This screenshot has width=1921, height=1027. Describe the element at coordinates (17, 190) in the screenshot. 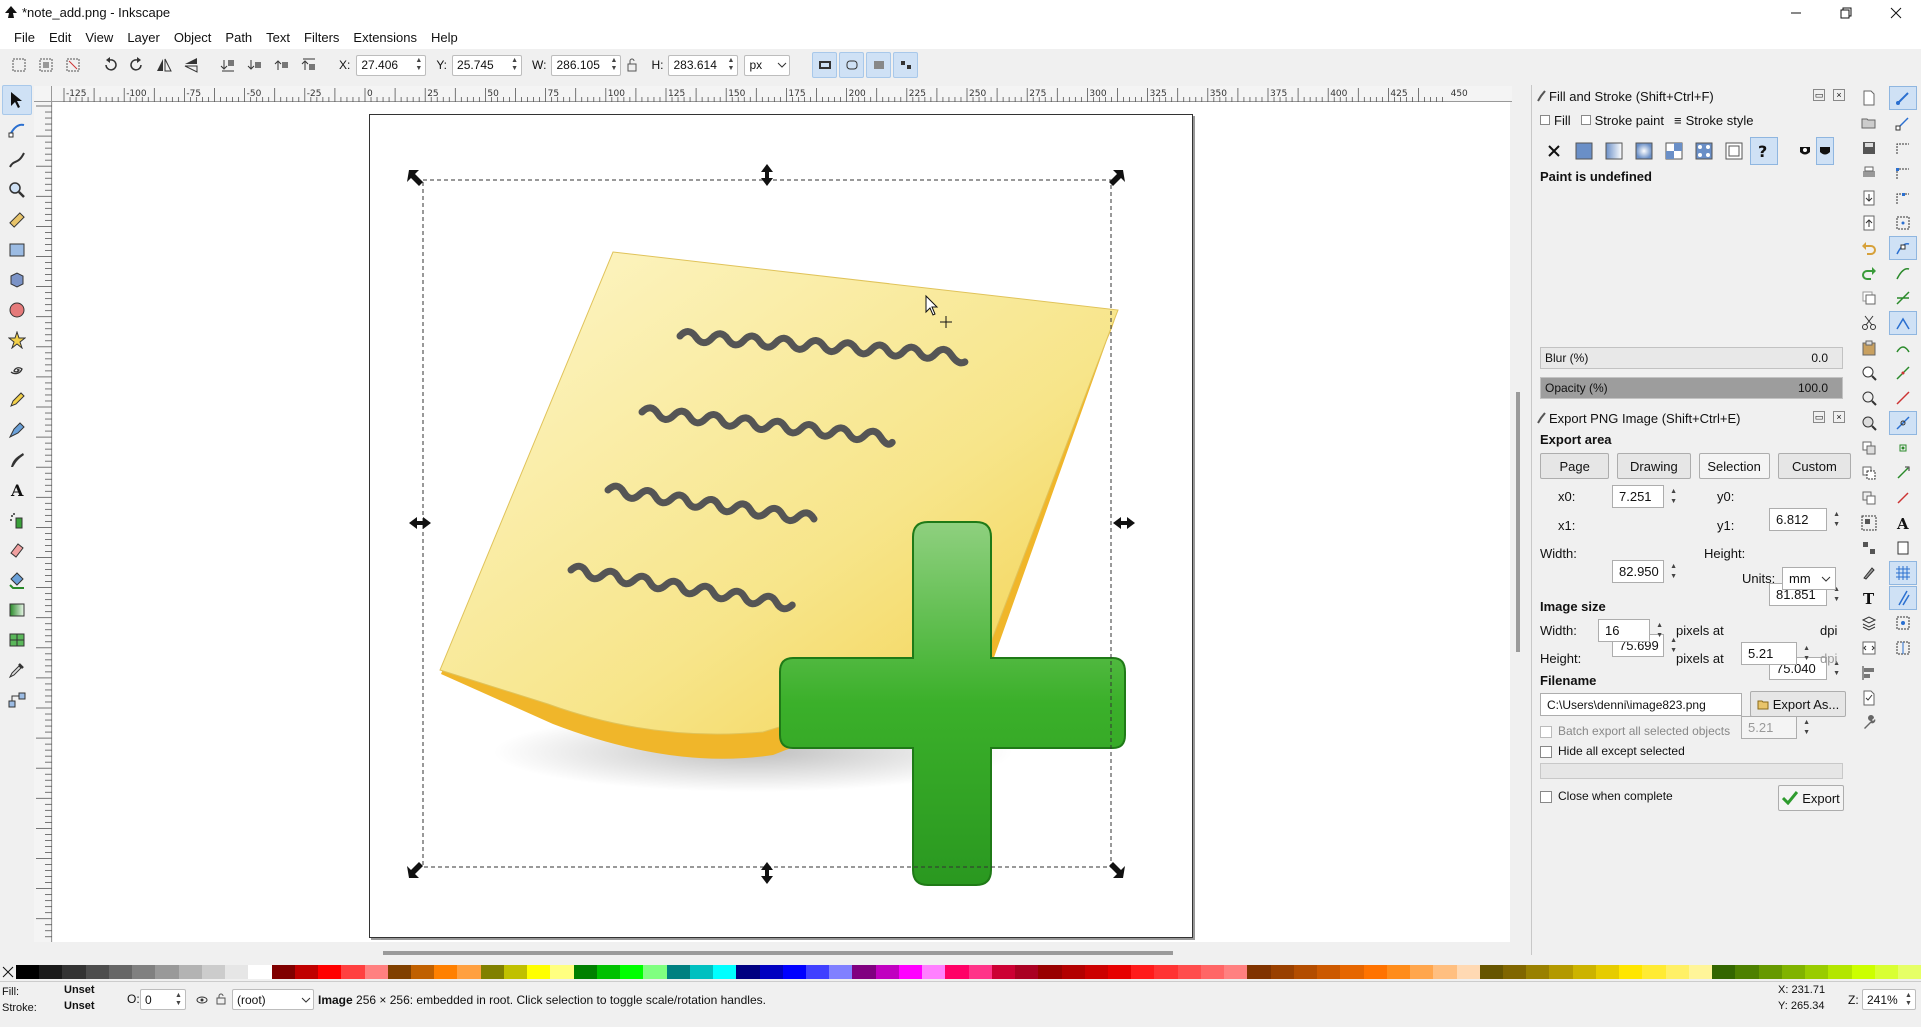

I see `zoom-tool` at that location.